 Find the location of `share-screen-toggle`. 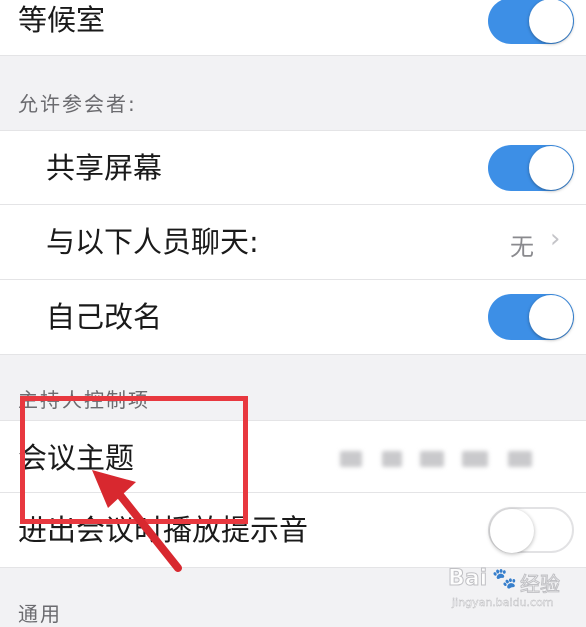

share-screen-toggle is located at coordinates (531, 168).